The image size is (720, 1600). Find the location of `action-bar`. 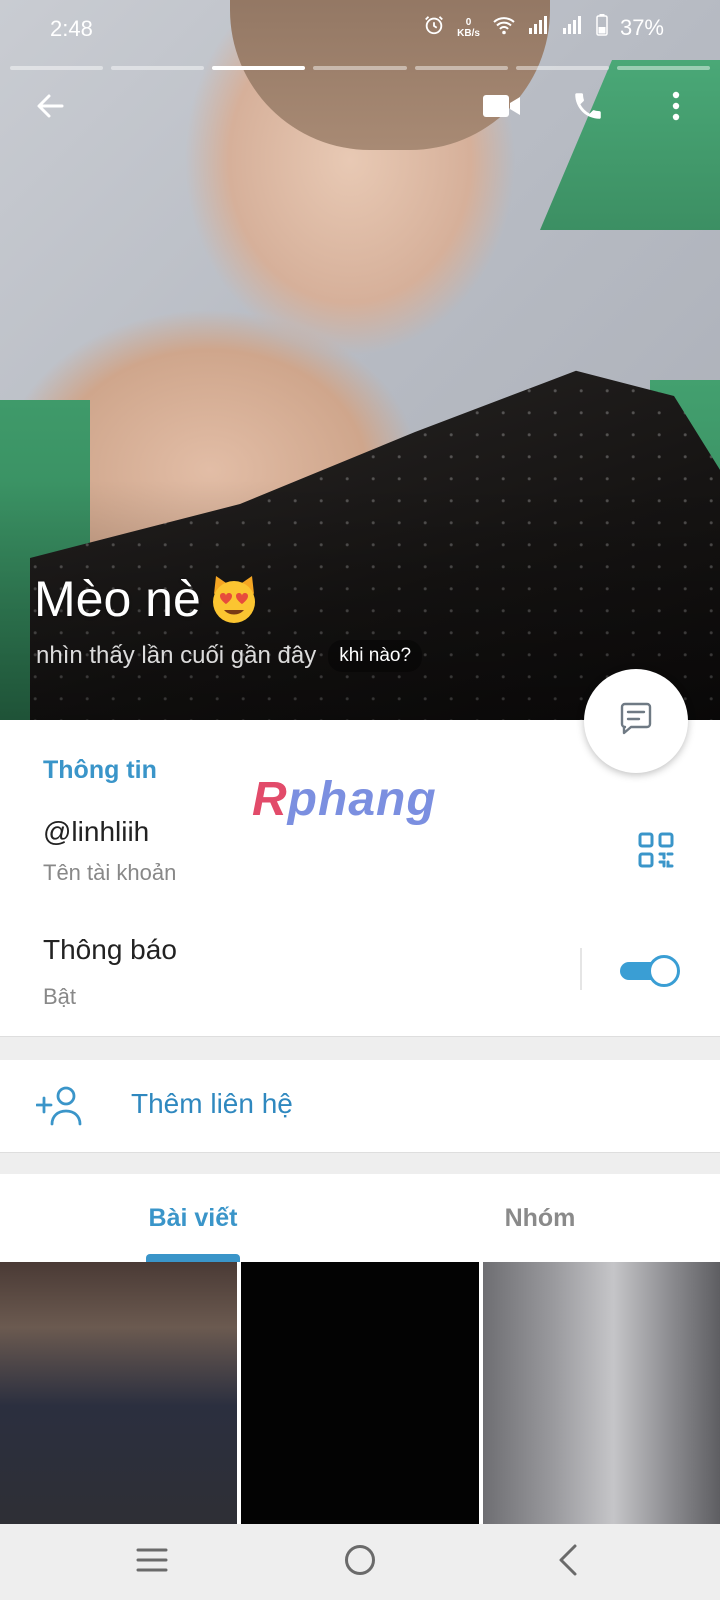

action-bar is located at coordinates (360, 110).